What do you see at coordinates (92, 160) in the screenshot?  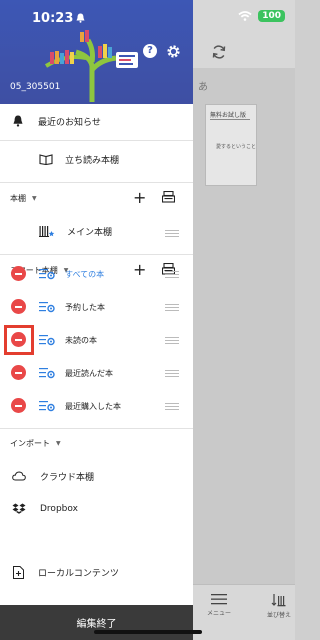 I see `tachiyomi-label: 立ち読み本棚` at bounding box center [92, 160].